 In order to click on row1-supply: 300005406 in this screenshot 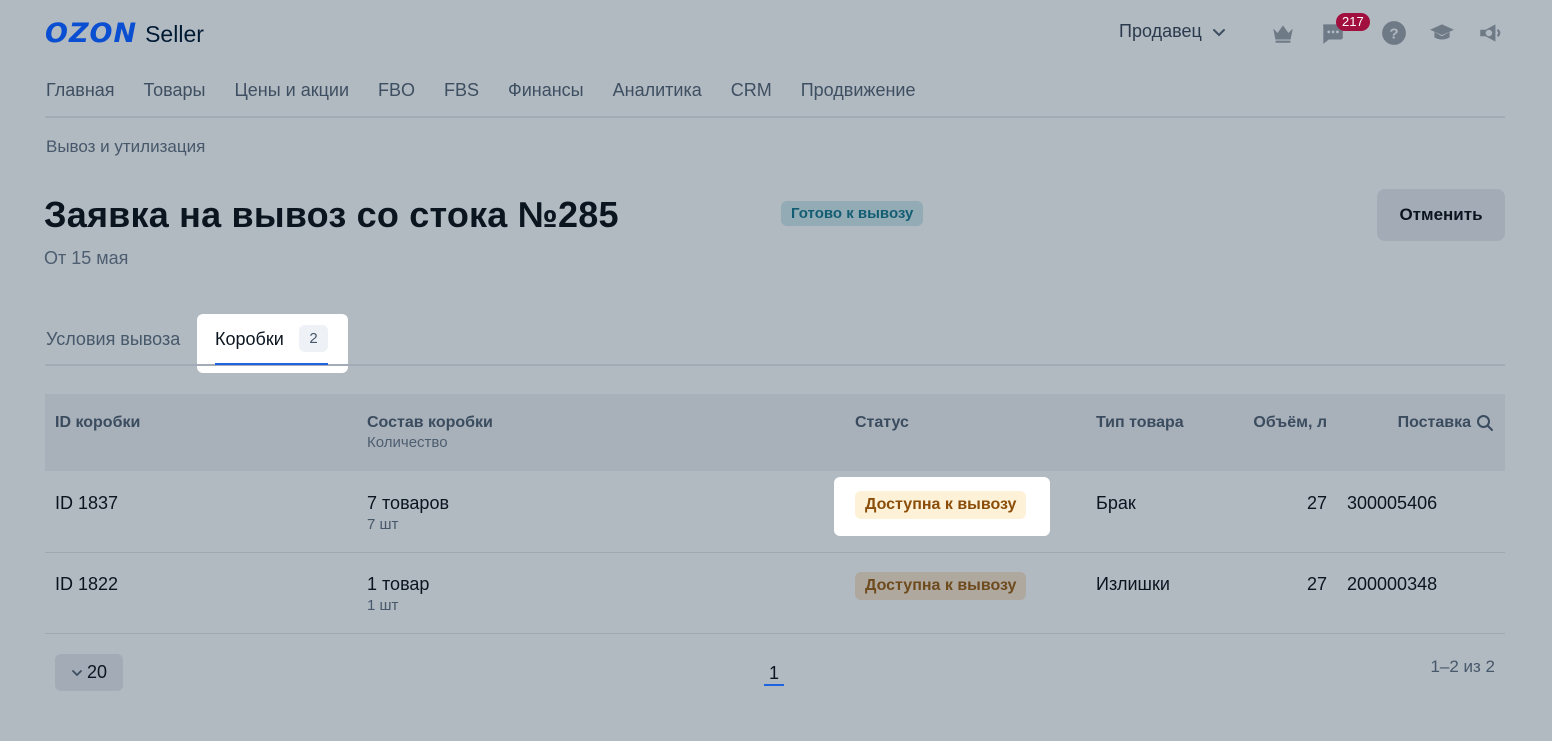, I will do `click(1399, 503)`.